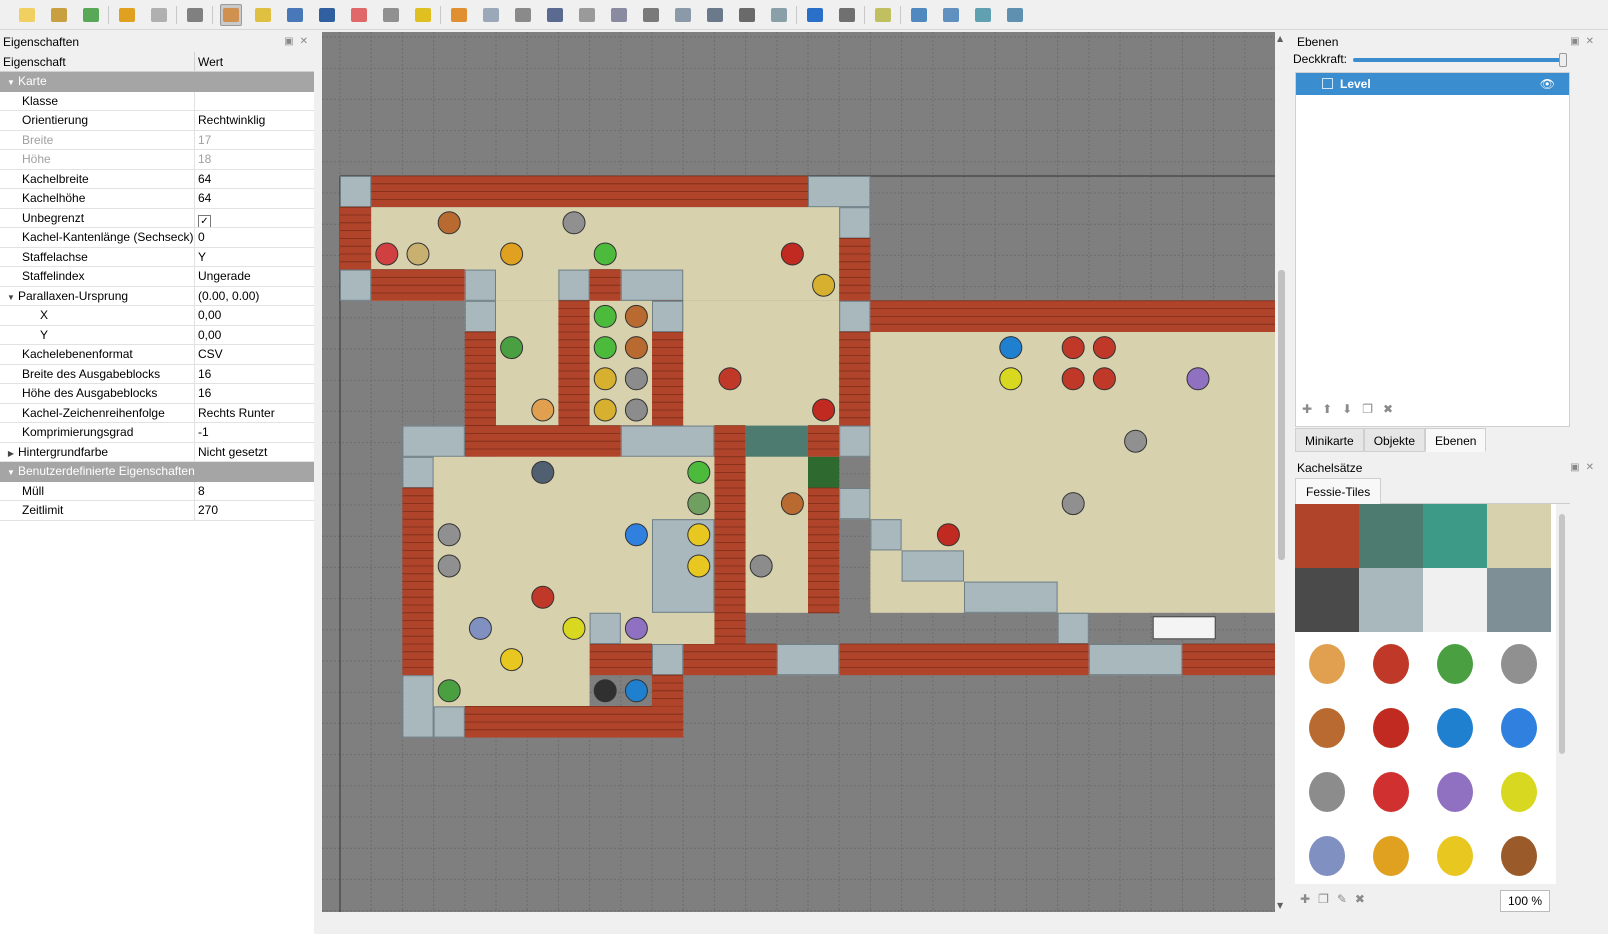 The height and width of the screenshot is (934, 1608). Describe the element at coordinates (523, 15) in the screenshot. I see `edit-polygons-icon` at that location.